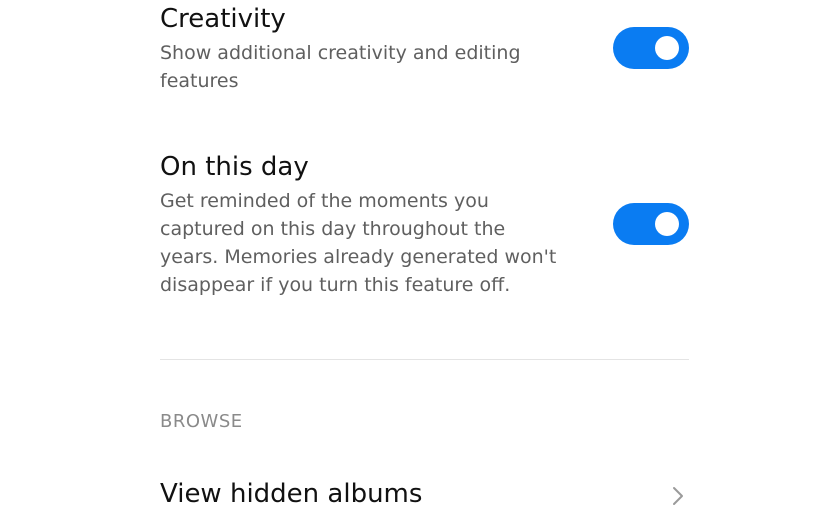 This screenshot has height=522, width=822. I want to click on creativity-toggle, so click(651, 48).